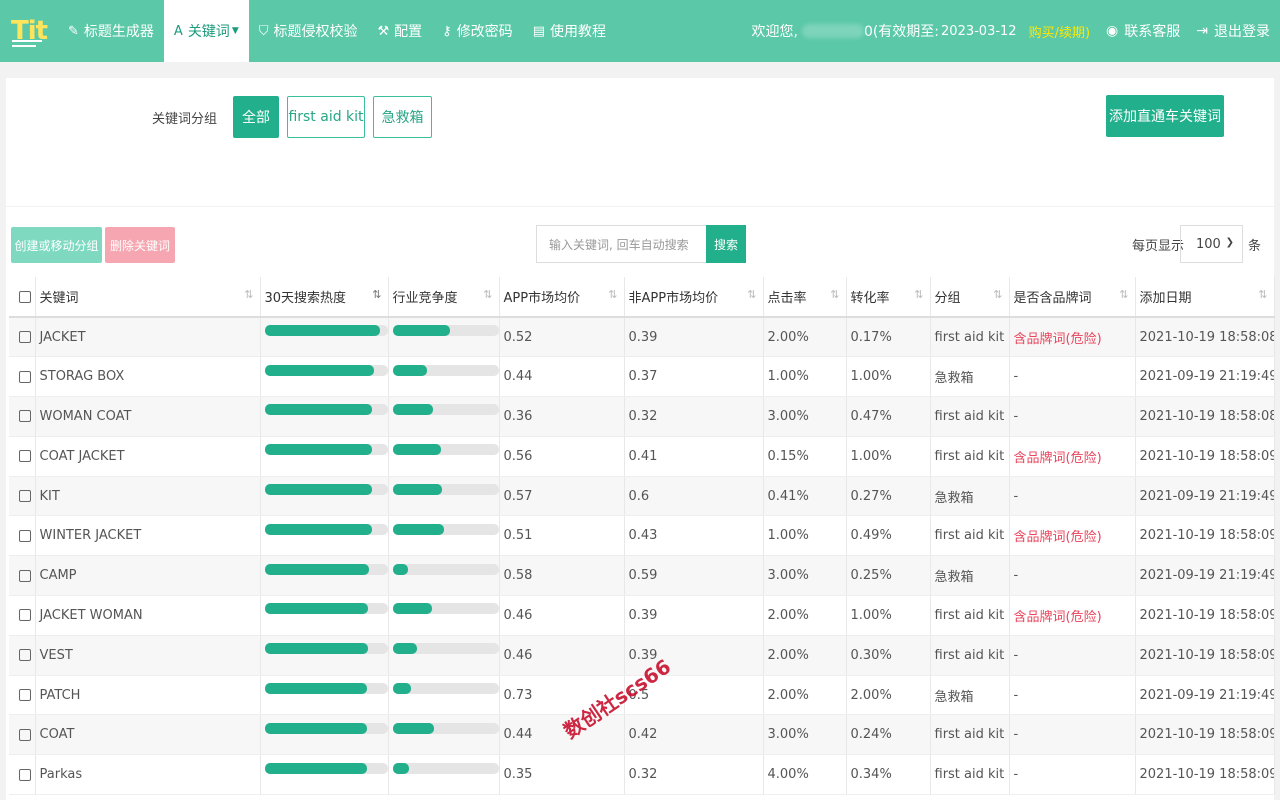  What do you see at coordinates (1059, 31) in the screenshot?
I see `buy-renew-link: 购买/续期)` at bounding box center [1059, 31].